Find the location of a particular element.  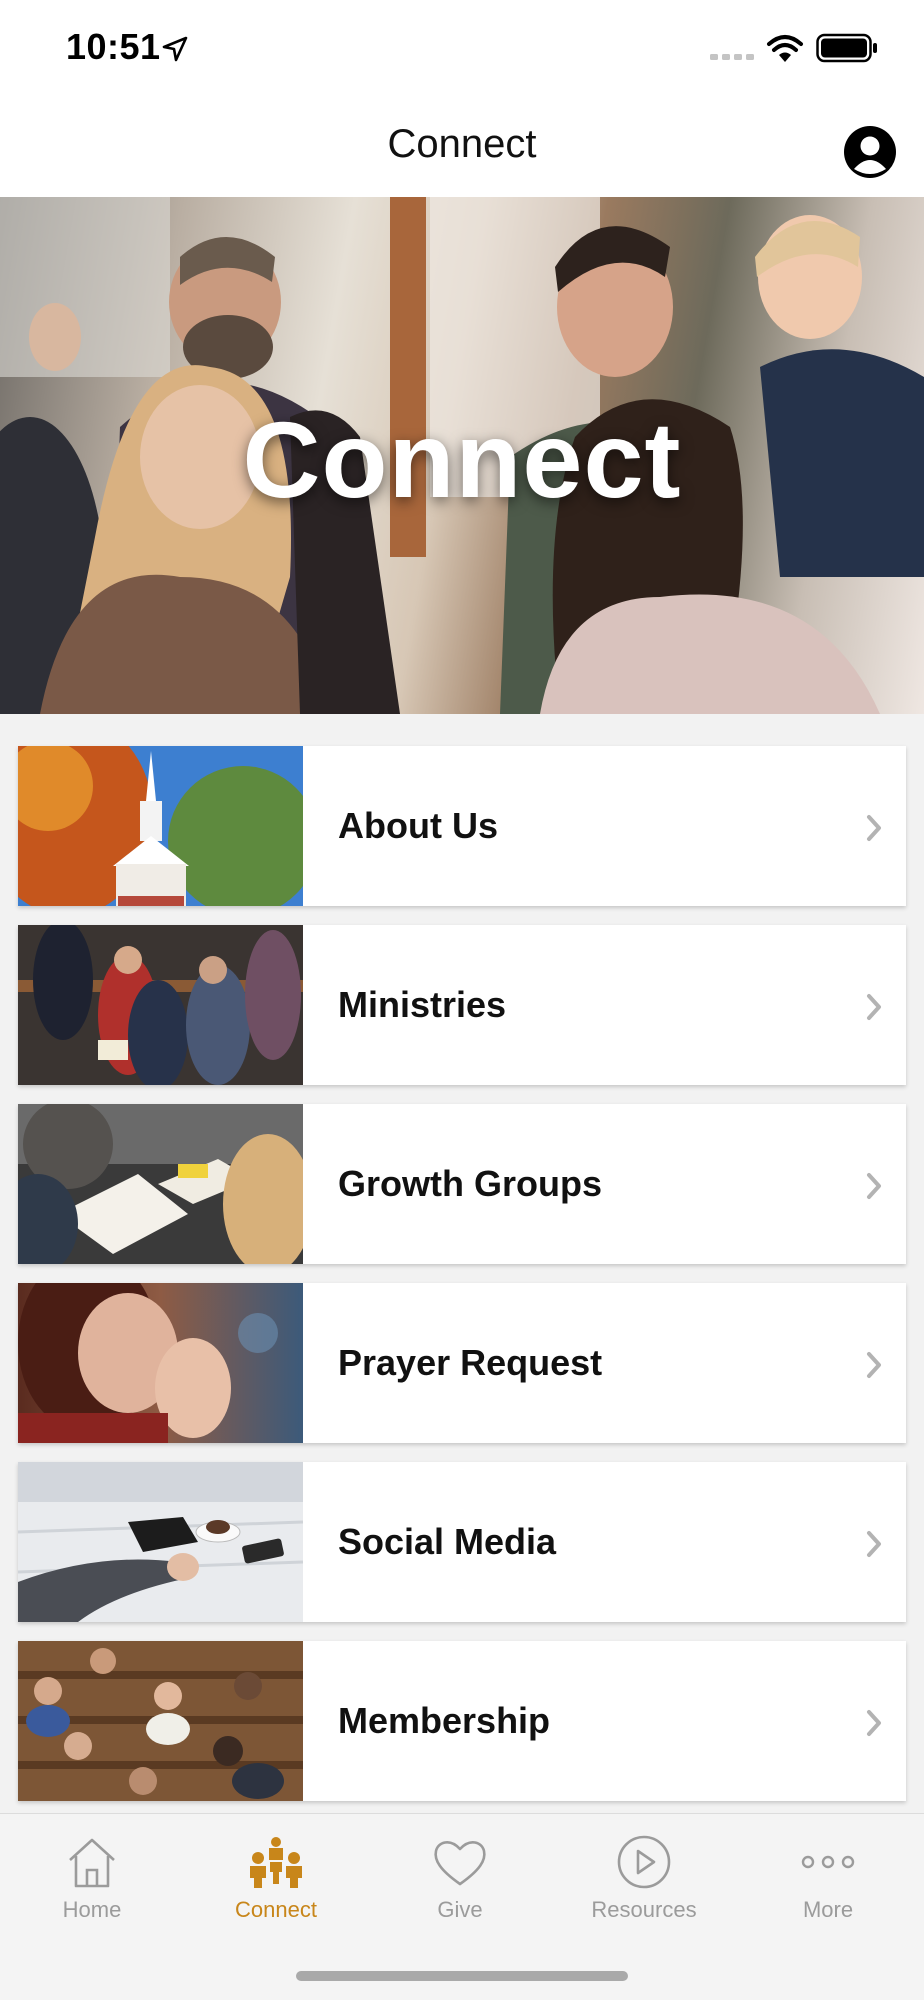

menu-item-growth-groups: Growth Groups is located at coordinates (462, 1184).